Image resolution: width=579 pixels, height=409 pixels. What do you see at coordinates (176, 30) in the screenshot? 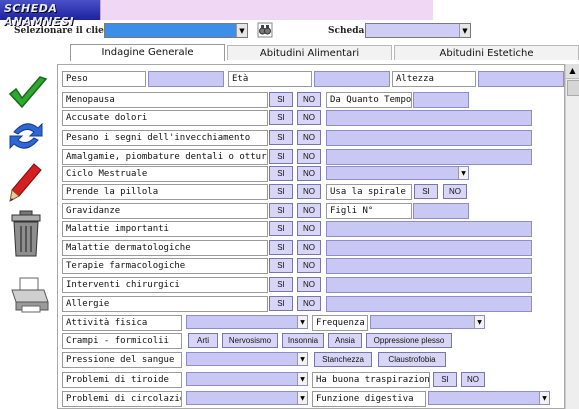
I see `client-select: ▼` at bounding box center [176, 30].